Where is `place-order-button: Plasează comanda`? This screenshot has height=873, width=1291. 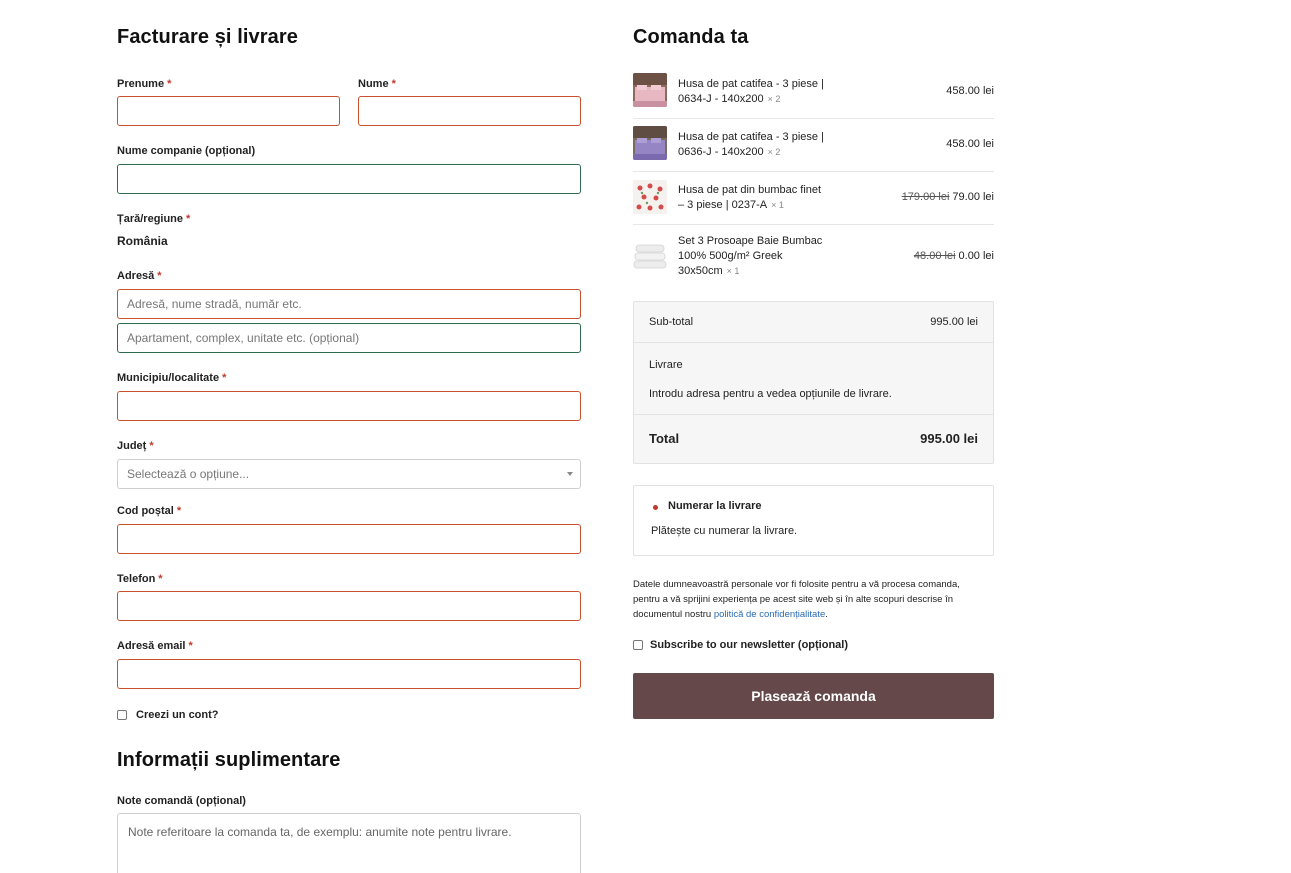 place-order-button: Plasează comanda is located at coordinates (813, 696).